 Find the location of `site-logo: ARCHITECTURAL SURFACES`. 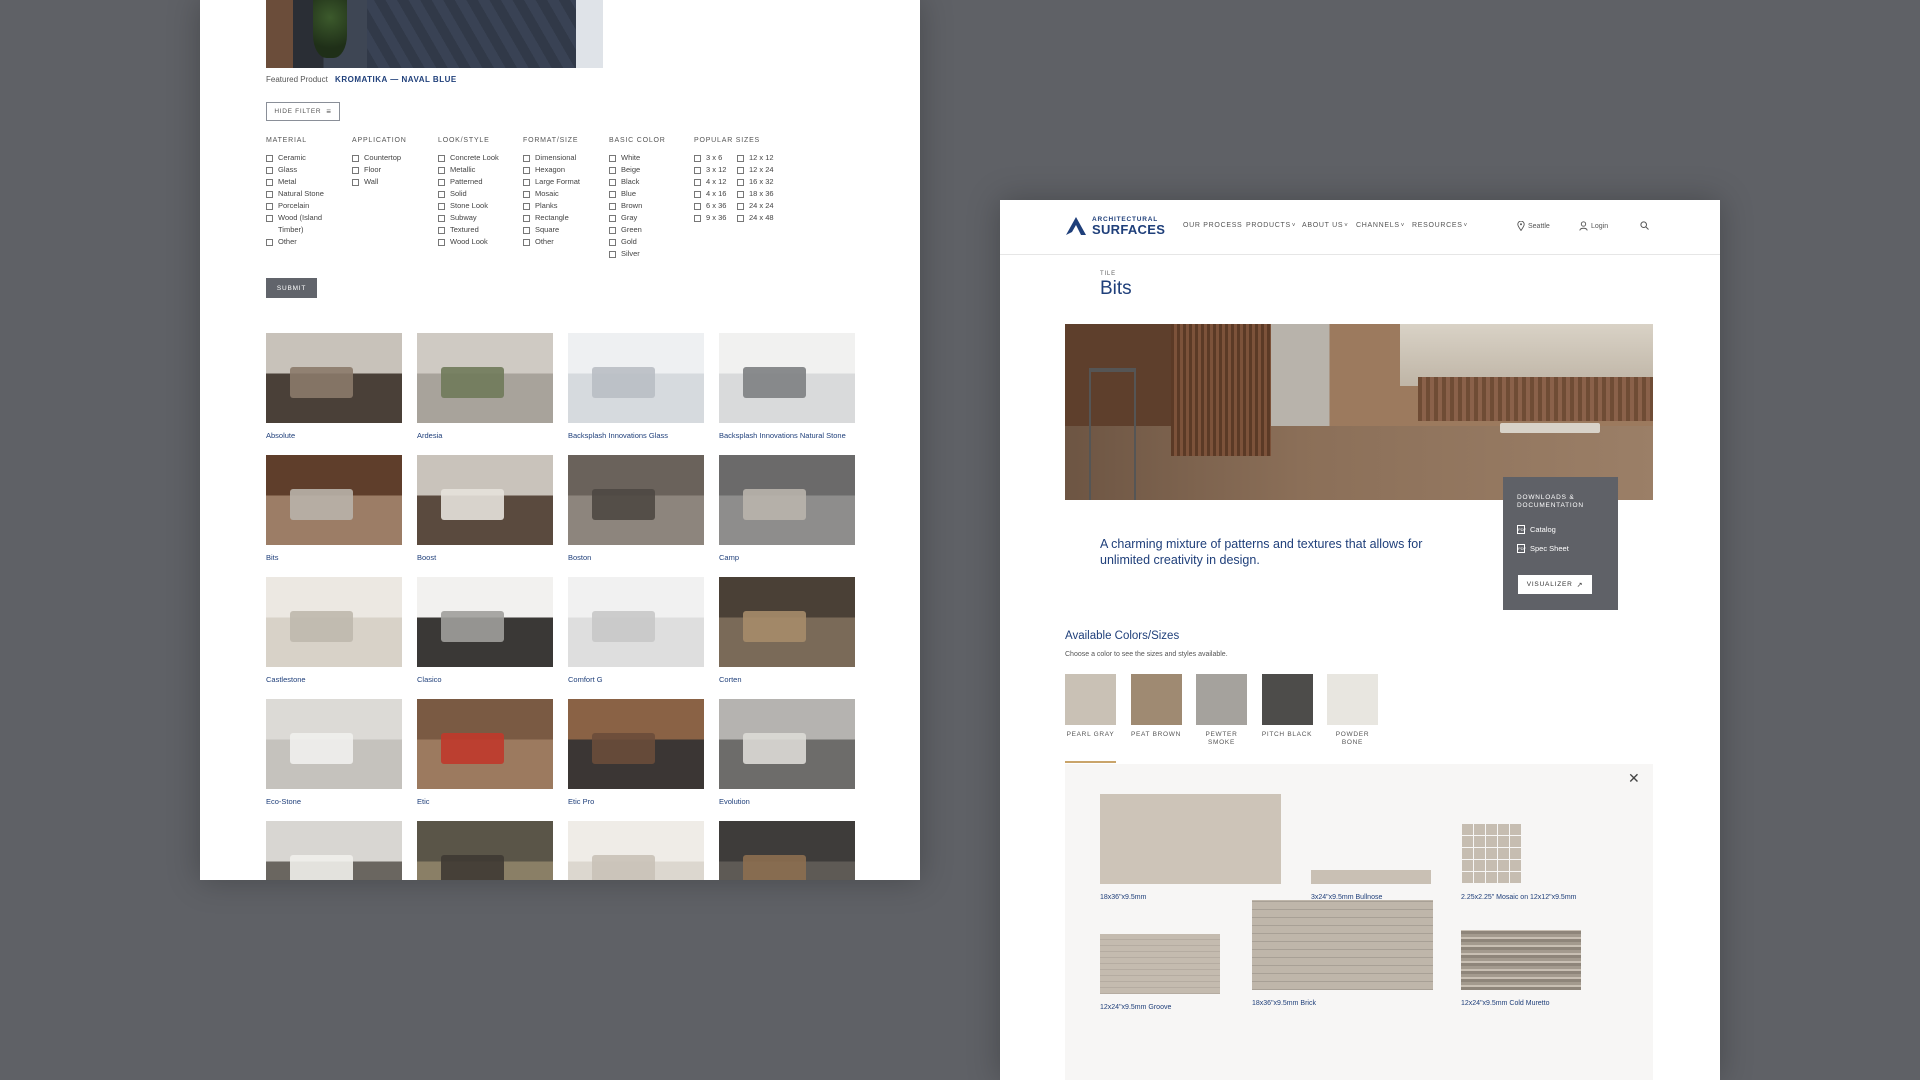

site-logo: ARCHITECTURAL SURFACES is located at coordinates (1114, 226).